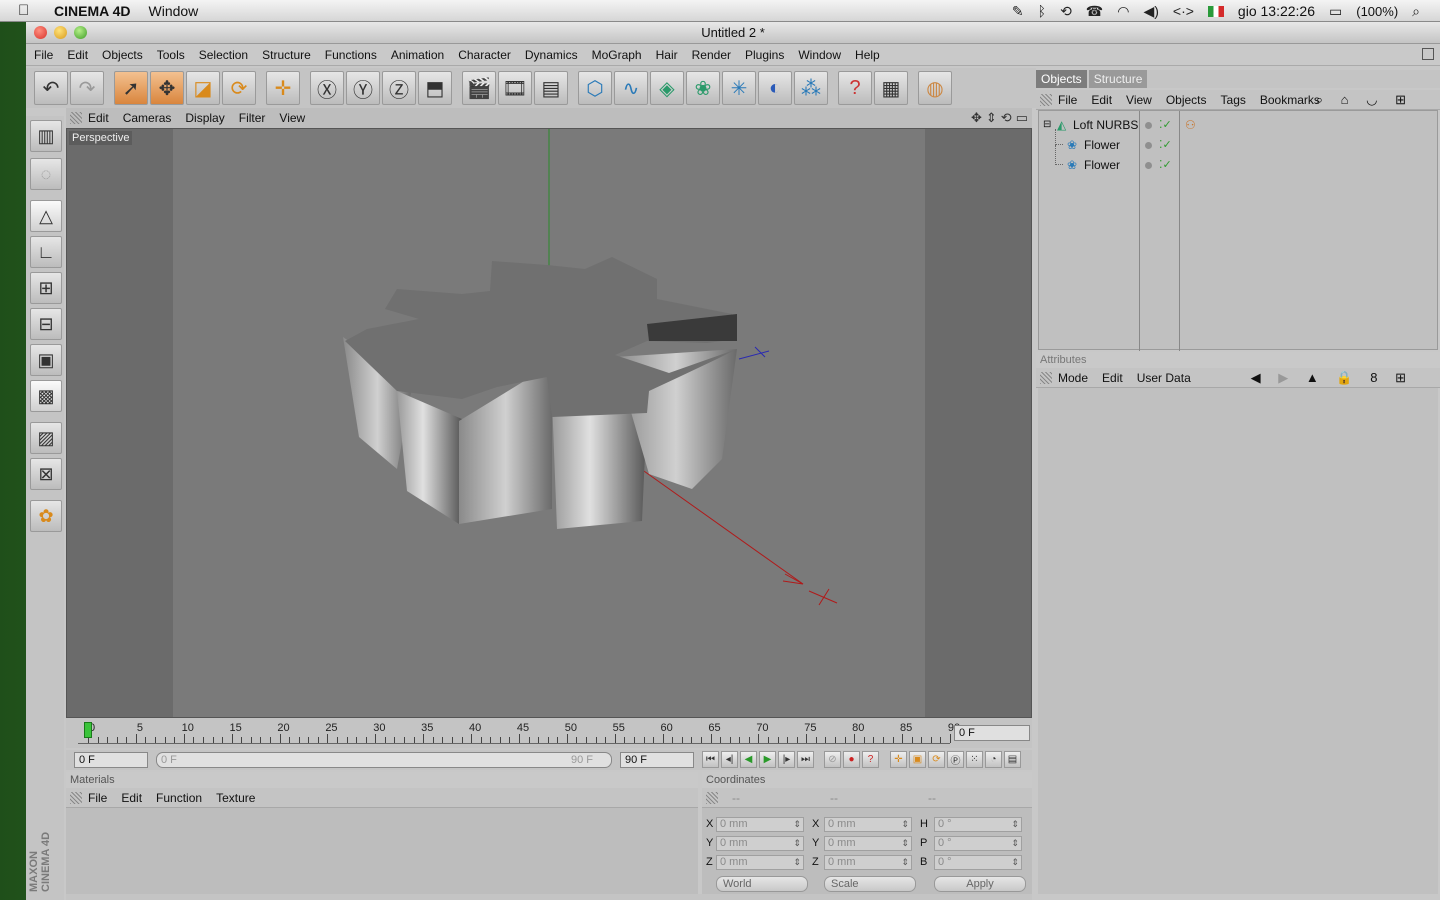 The height and width of the screenshot is (900, 1440). I want to click on phone-icon: ☎, so click(1094, 11).